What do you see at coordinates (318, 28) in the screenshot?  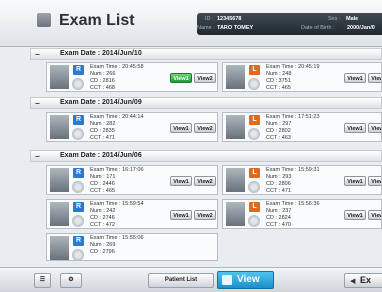 I see `patient-dob-label: Date of Birth :` at bounding box center [318, 28].